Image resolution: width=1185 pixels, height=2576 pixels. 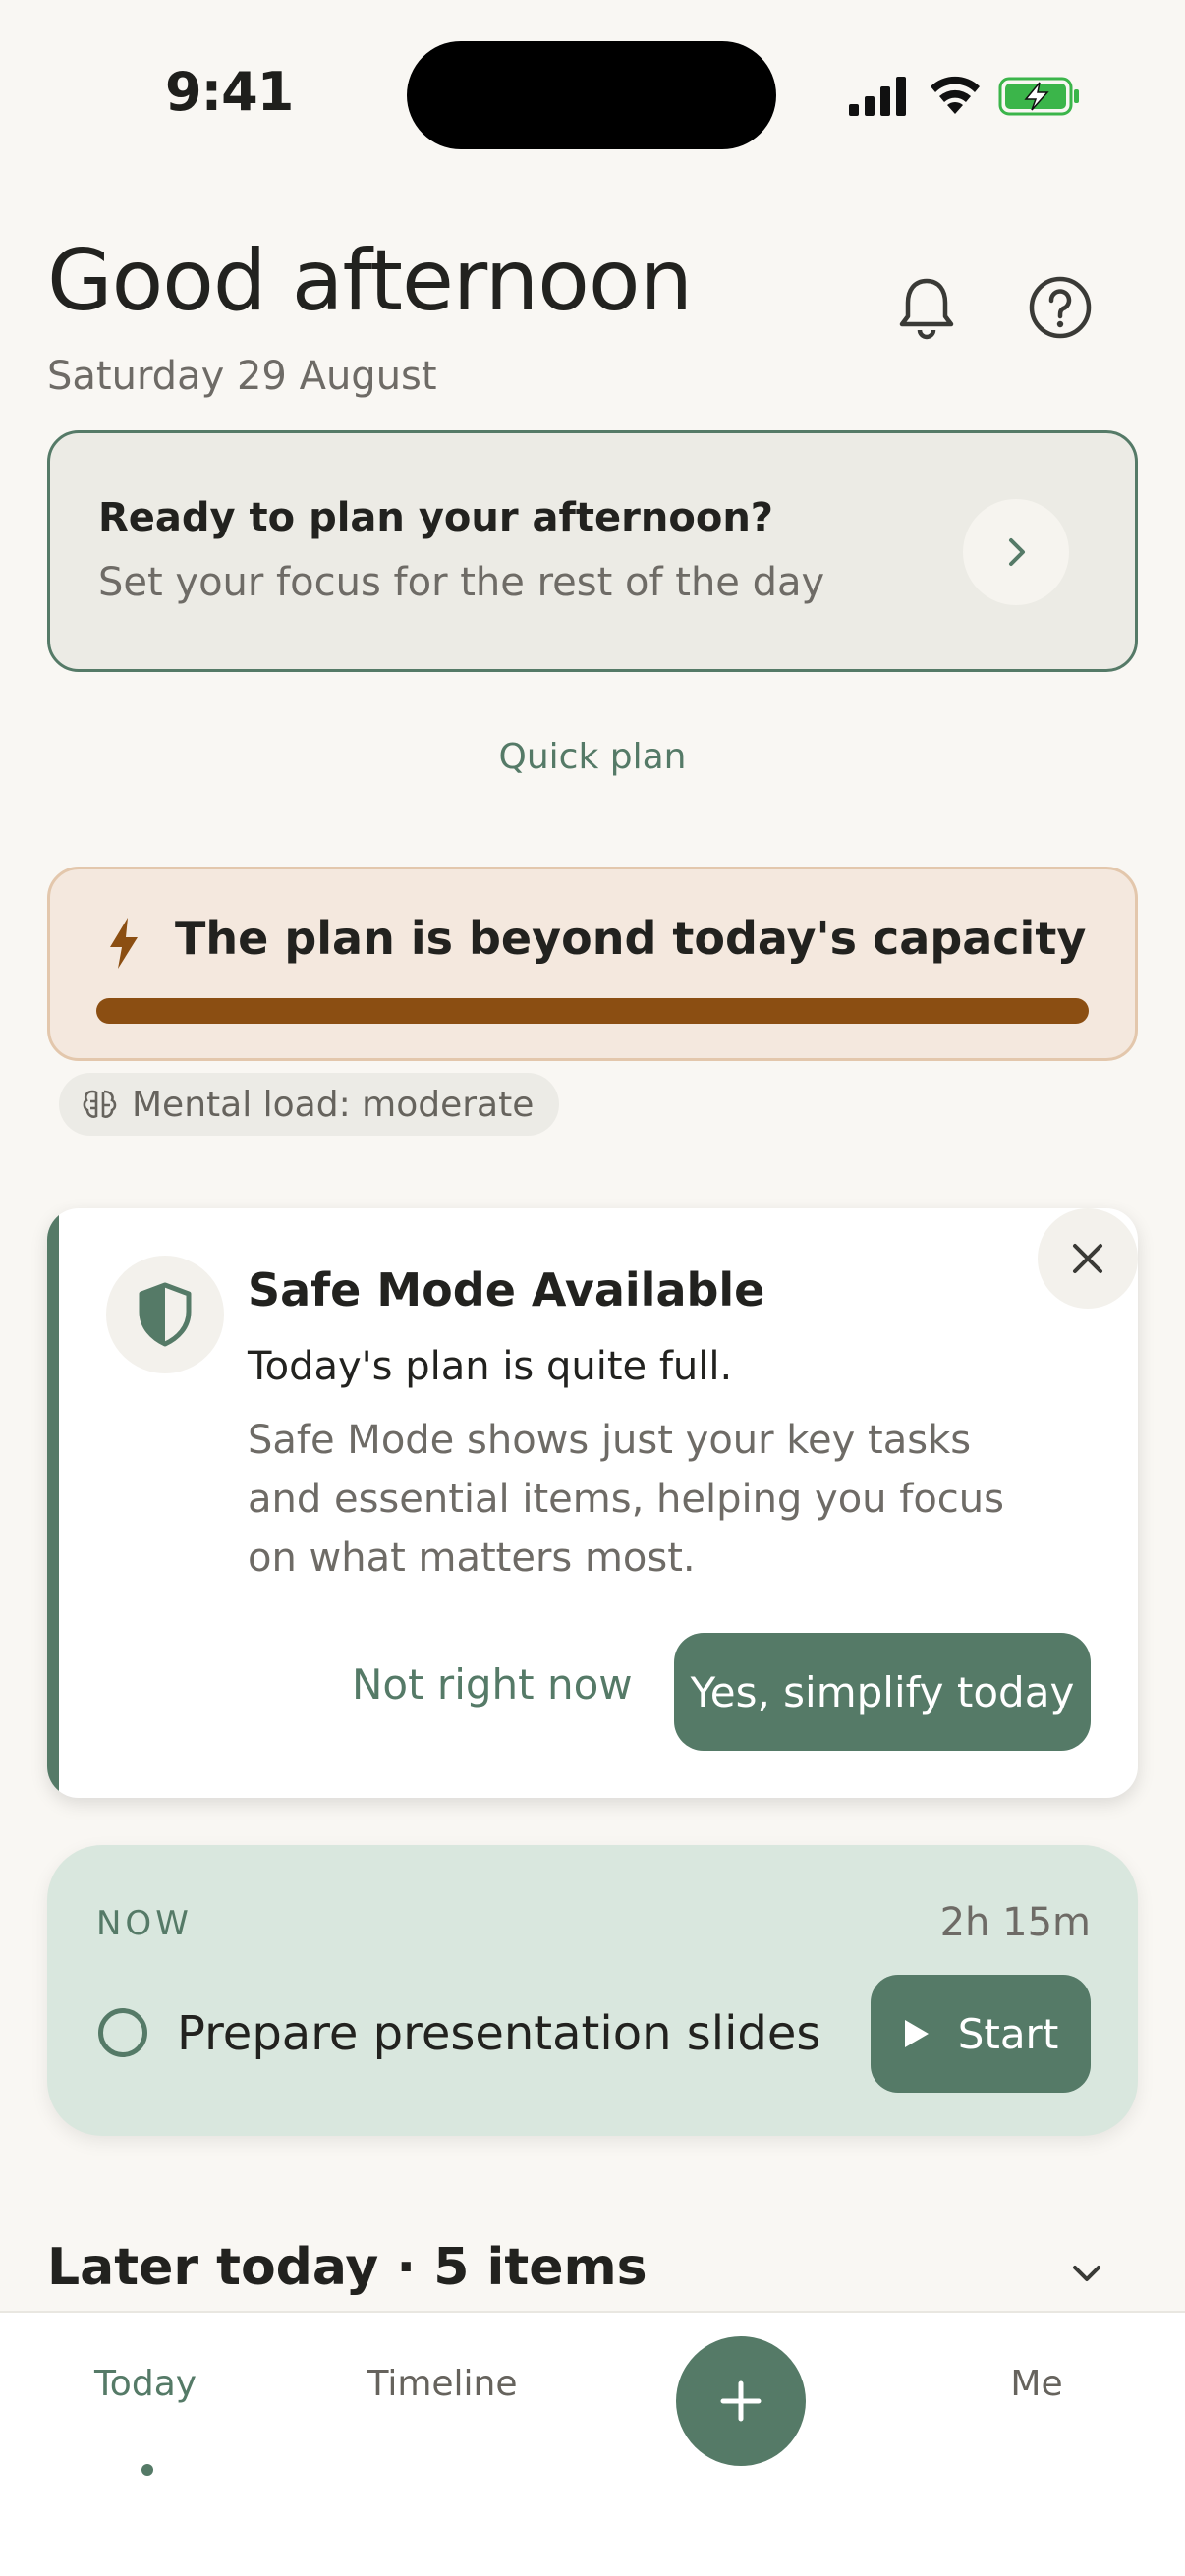 I want to click on start-task-button: Start, so click(x=981, y=2034).